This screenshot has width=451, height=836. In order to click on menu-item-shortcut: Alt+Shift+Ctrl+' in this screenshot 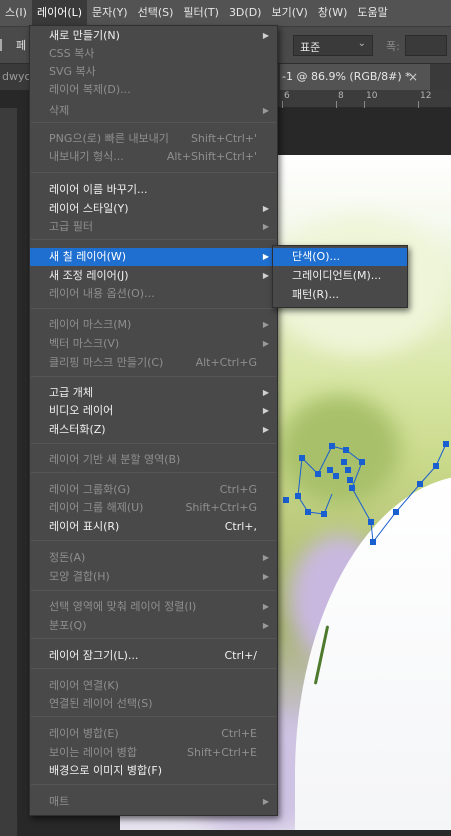, I will do `click(211, 156)`.